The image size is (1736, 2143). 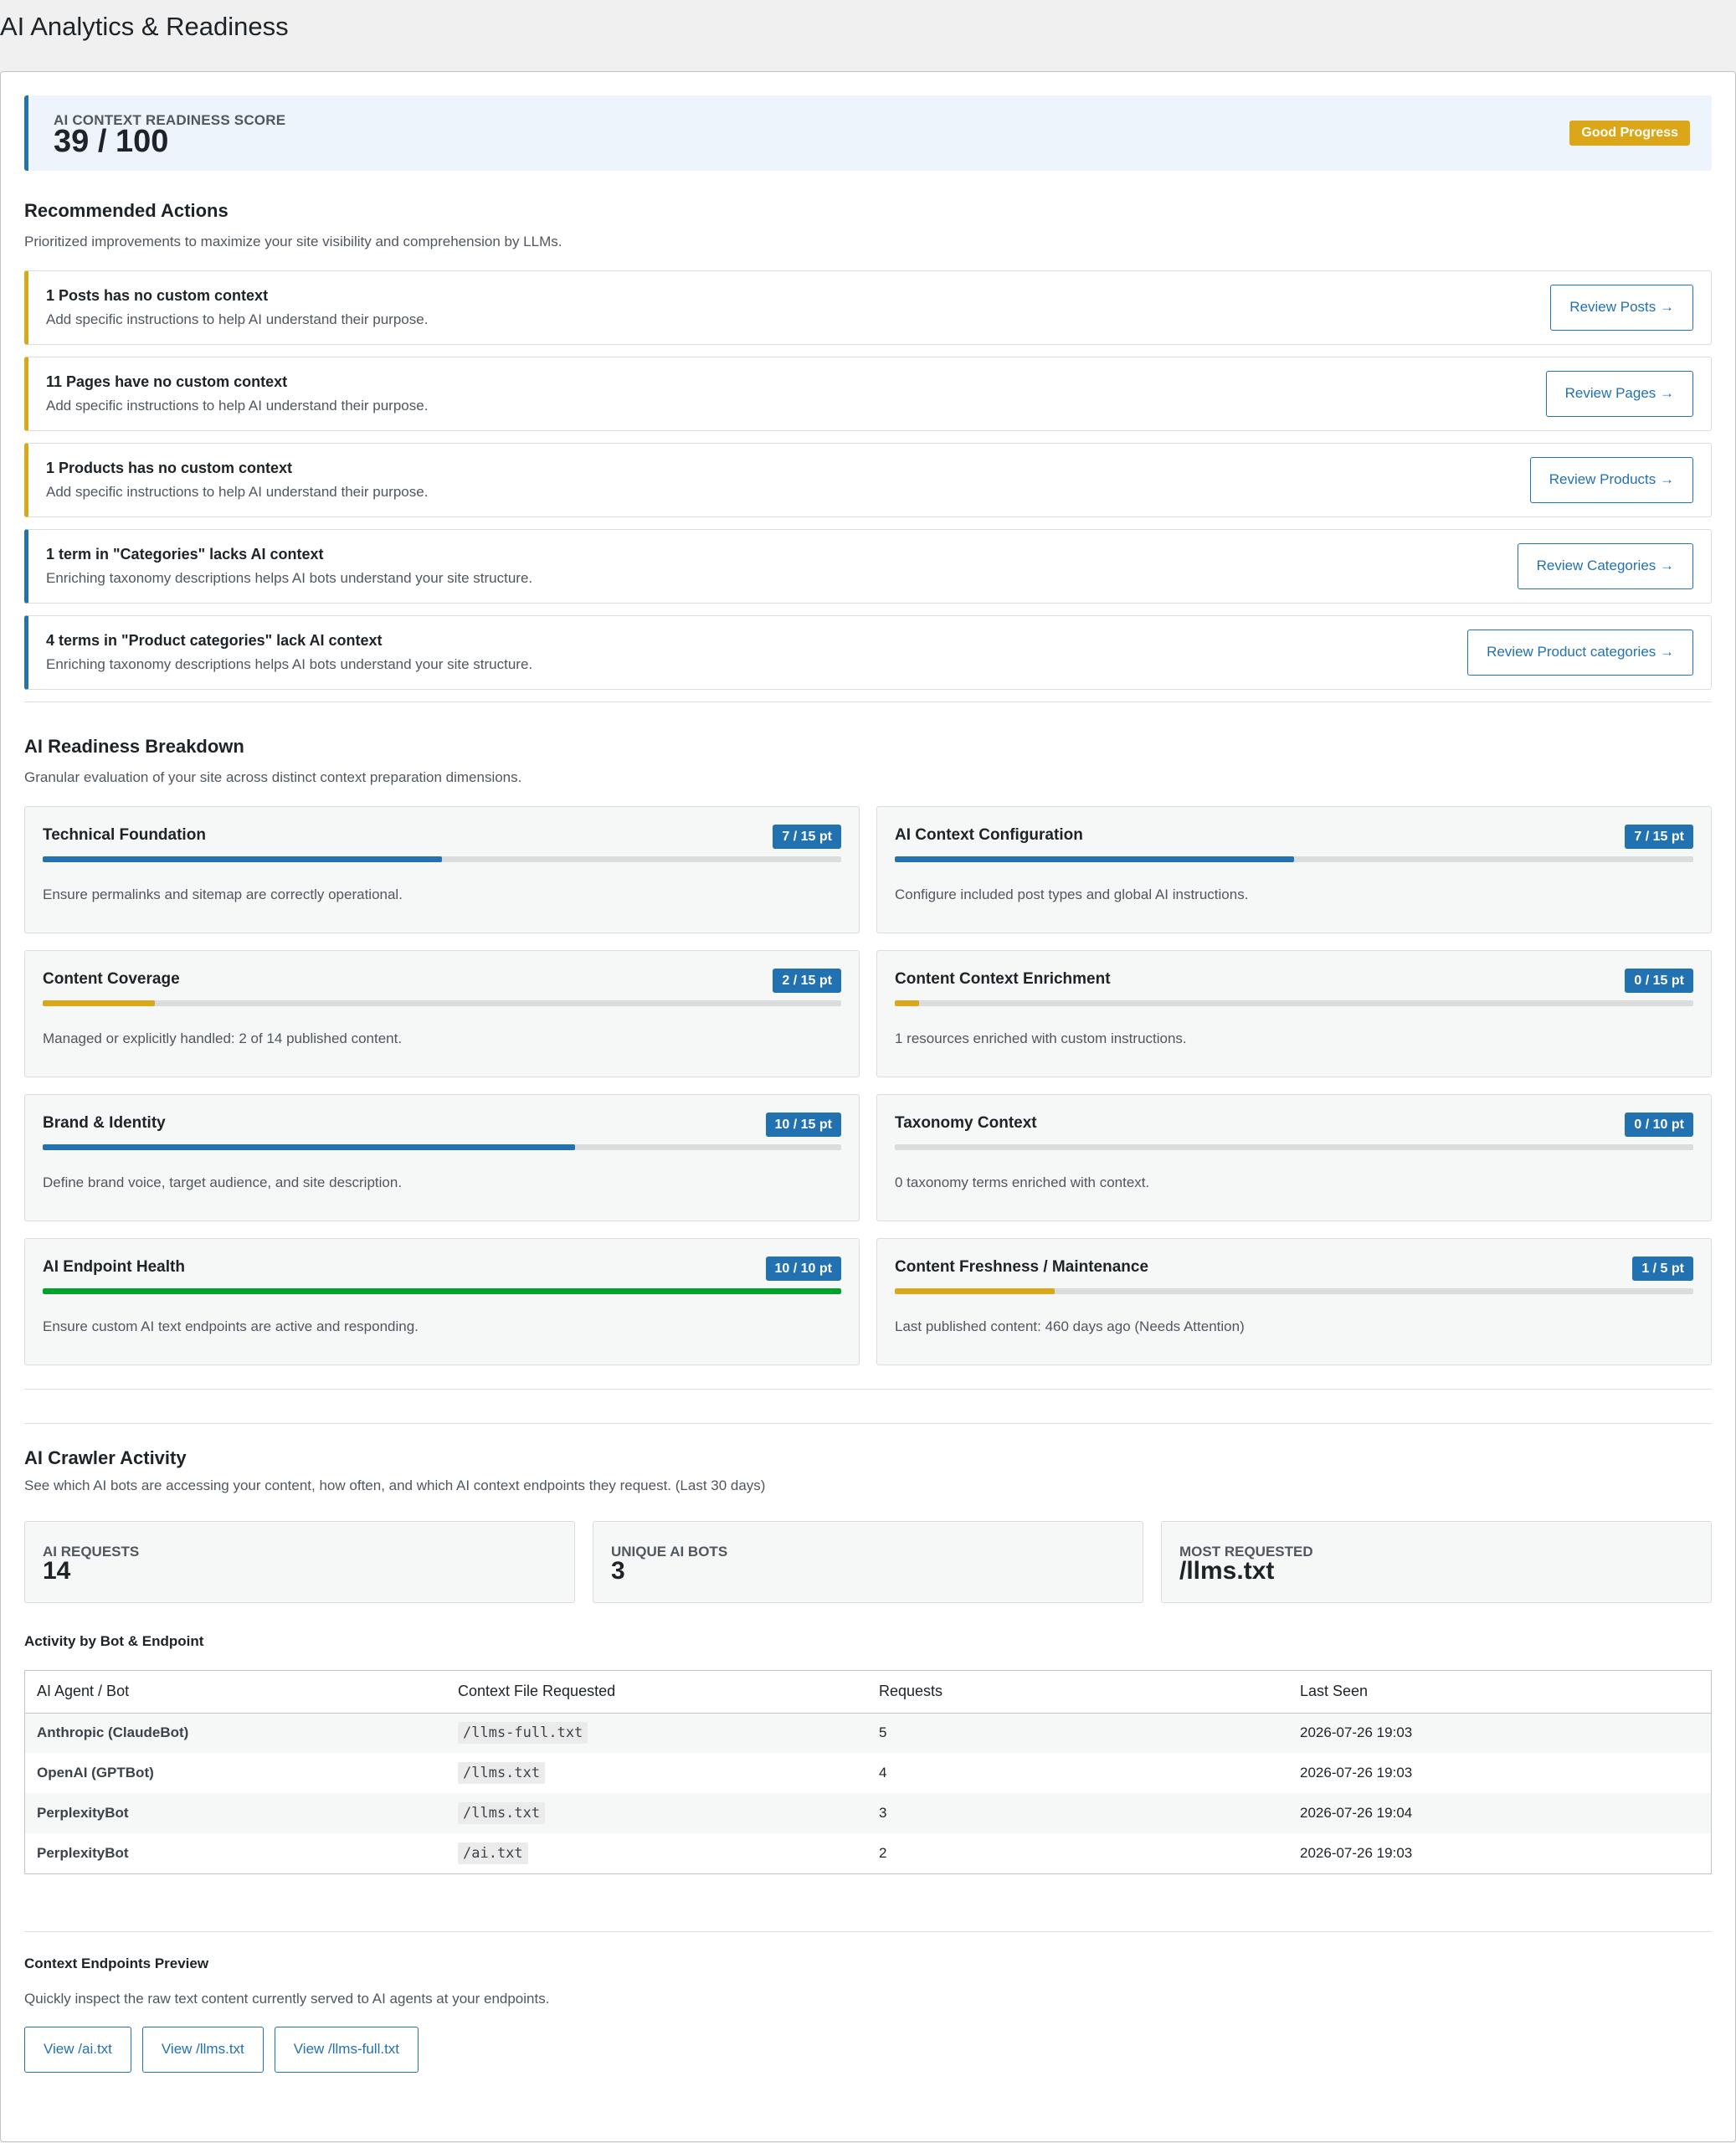 I want to click on bot-name: OpenAI (GPTBot), so click(x=95, y=1773).